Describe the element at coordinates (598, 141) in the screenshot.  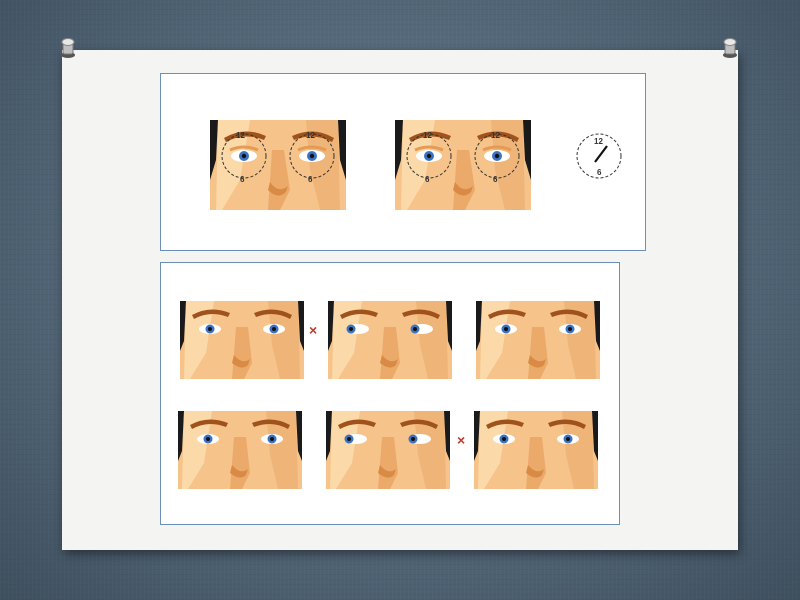
I see `clock-label-top: 12` at that location.